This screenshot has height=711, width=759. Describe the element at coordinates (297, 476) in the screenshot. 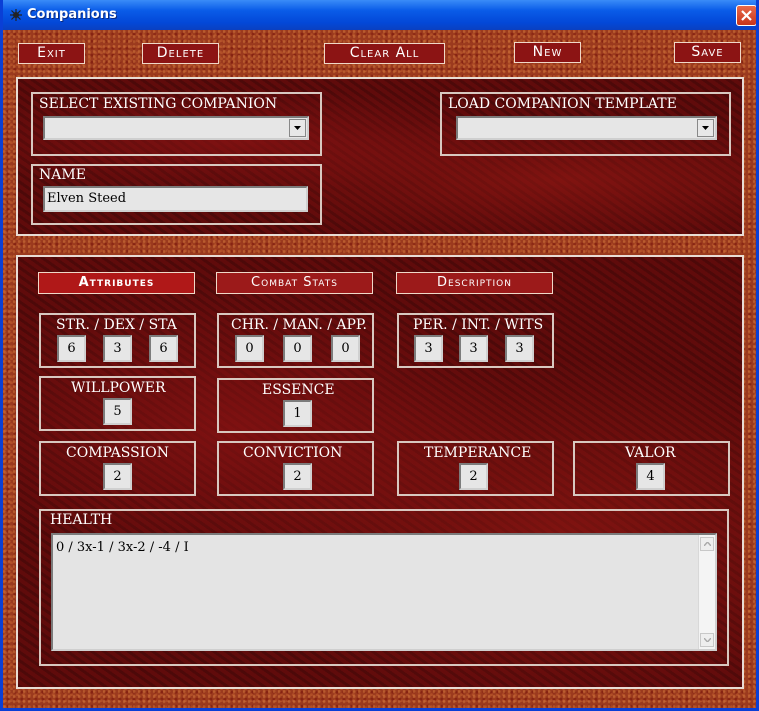

I see `conviction-value: 2` at that location.